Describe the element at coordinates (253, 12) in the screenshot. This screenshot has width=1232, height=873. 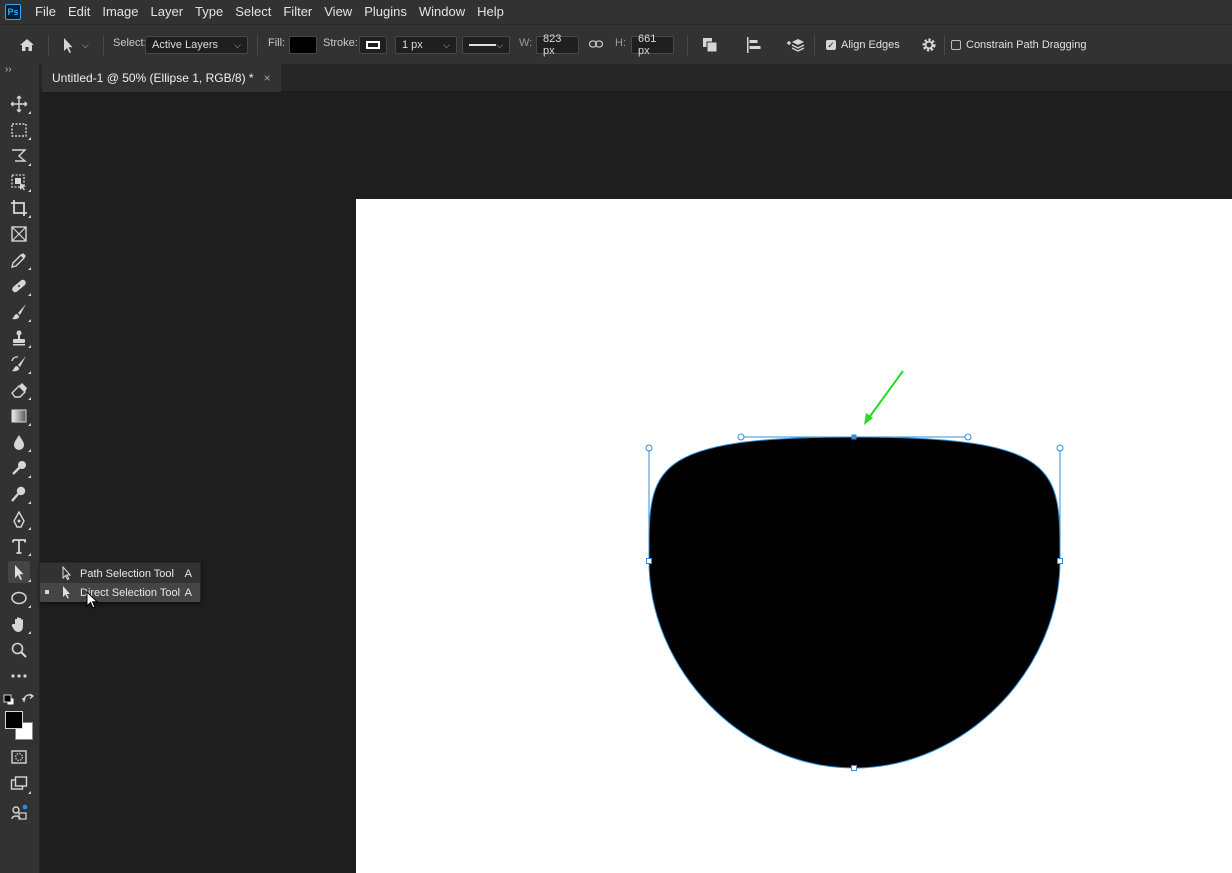
I see `menu-select: Select` at that location.